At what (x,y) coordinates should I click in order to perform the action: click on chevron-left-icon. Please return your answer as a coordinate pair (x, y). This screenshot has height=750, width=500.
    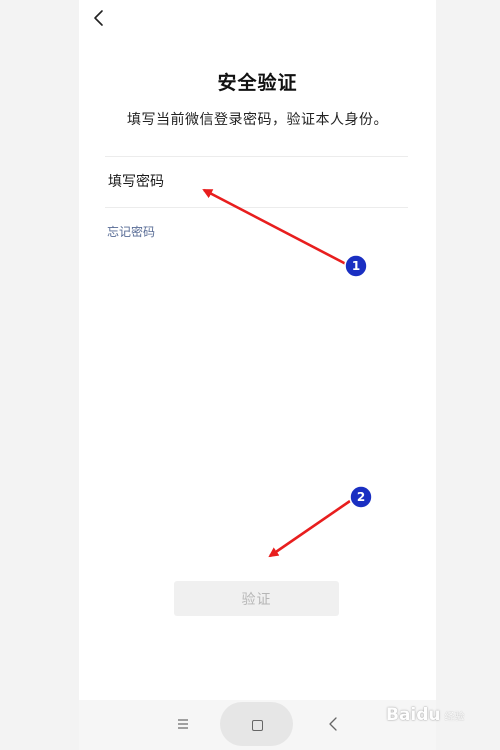
    Looking at the image, I should click on (98, 18).